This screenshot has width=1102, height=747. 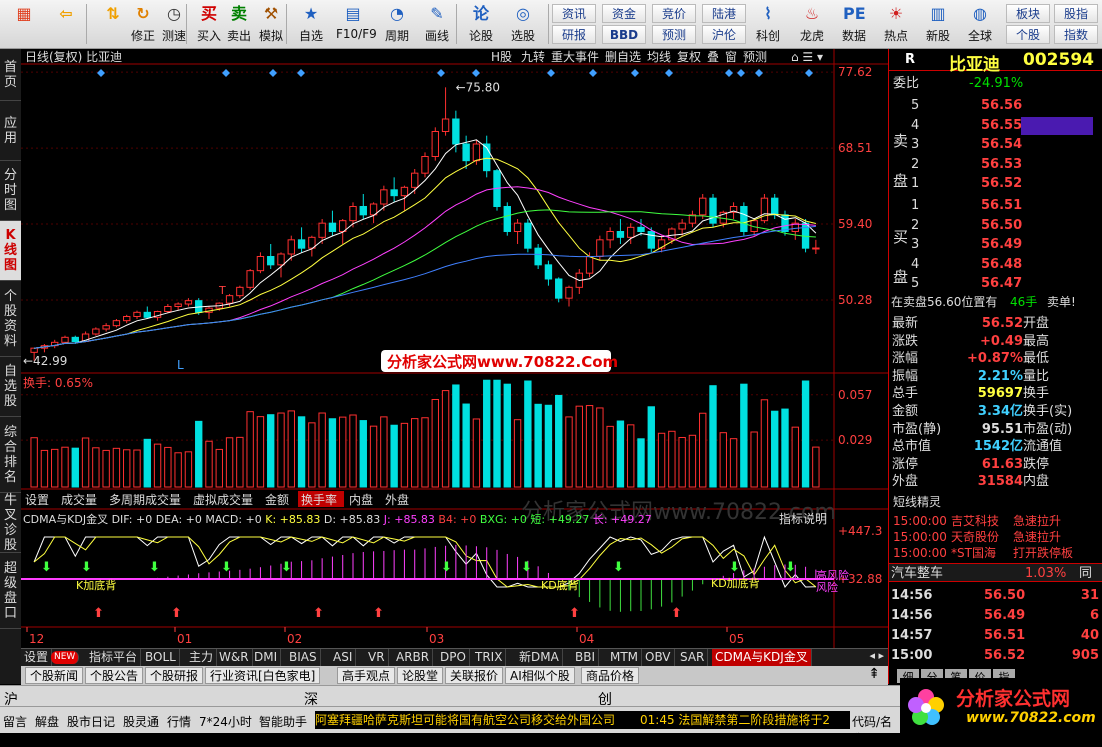 I want to click on toolbar-small-button: 股指, so click(x=1076, y=13).